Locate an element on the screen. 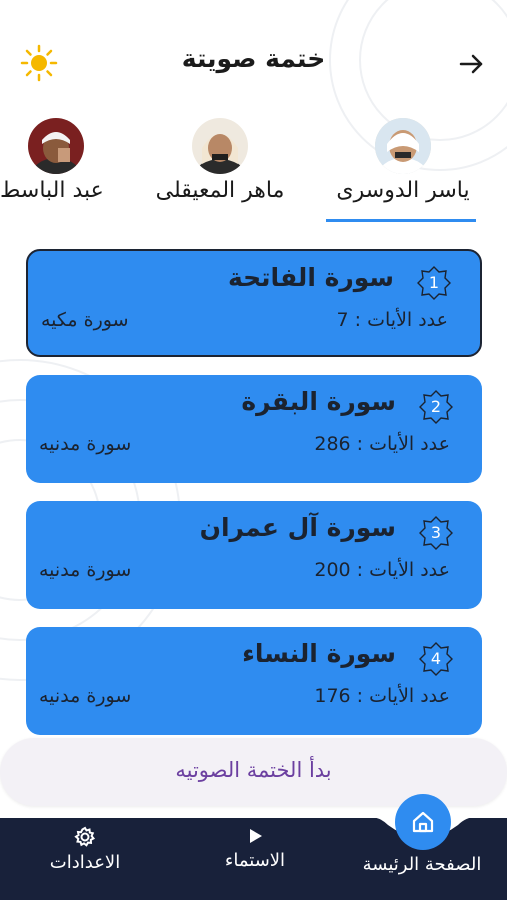 The image size is (507, 900). nav-label-listen: الاستماء is located at coordinates (255, 860).